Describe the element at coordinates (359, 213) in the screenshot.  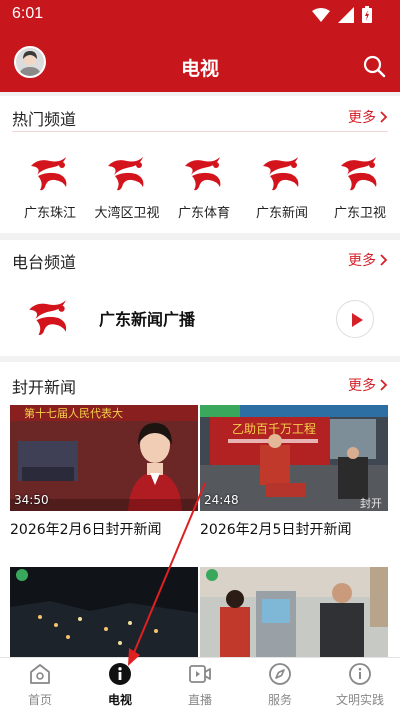
I see `channel-label: 广东卫视` at that location.